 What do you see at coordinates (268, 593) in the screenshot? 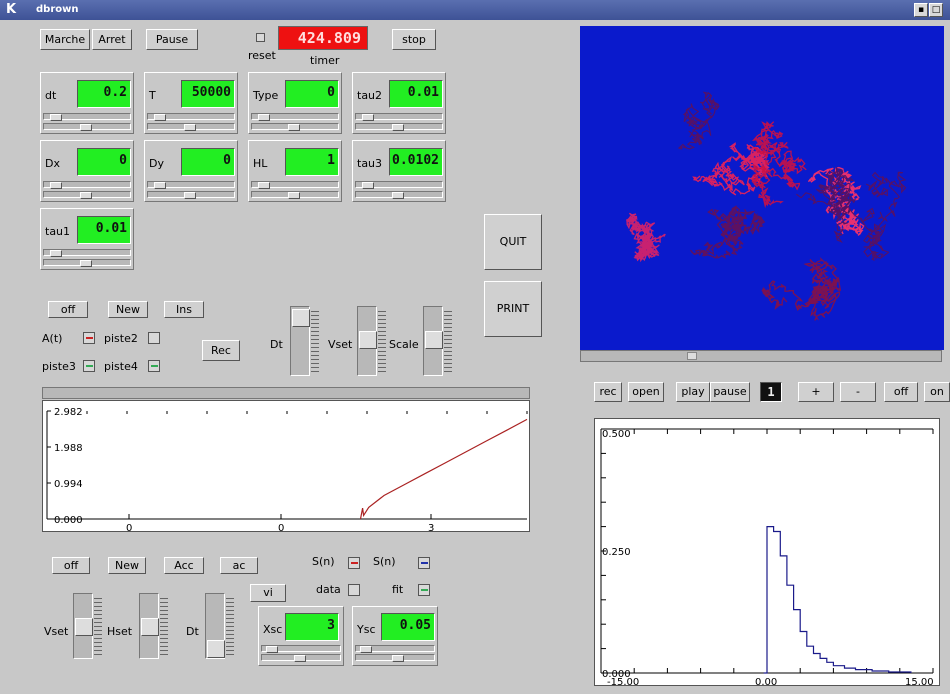
I see `vi-button: vi` at bounding box center [268, 593].